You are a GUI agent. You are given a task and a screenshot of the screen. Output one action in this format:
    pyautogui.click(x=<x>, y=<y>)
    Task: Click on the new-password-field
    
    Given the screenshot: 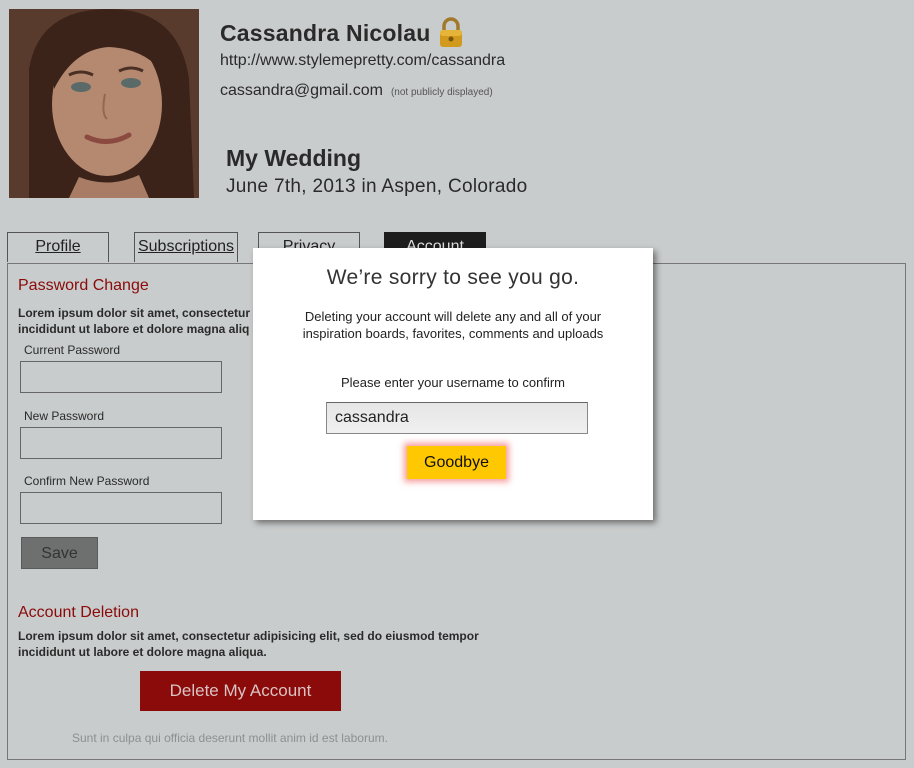 What is the action you would take?
    pyautogui.click(x=121, y=443)
    